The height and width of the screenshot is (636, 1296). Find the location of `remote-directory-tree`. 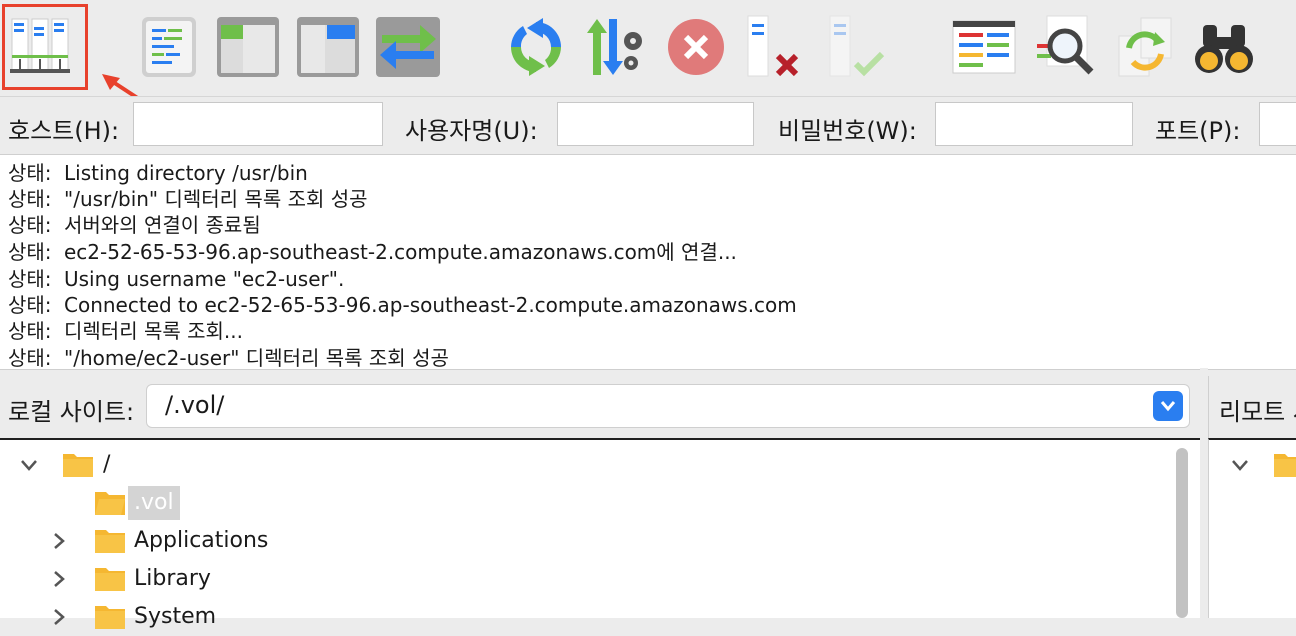

remote-directory-tree is located at coordinates (1252, 528).